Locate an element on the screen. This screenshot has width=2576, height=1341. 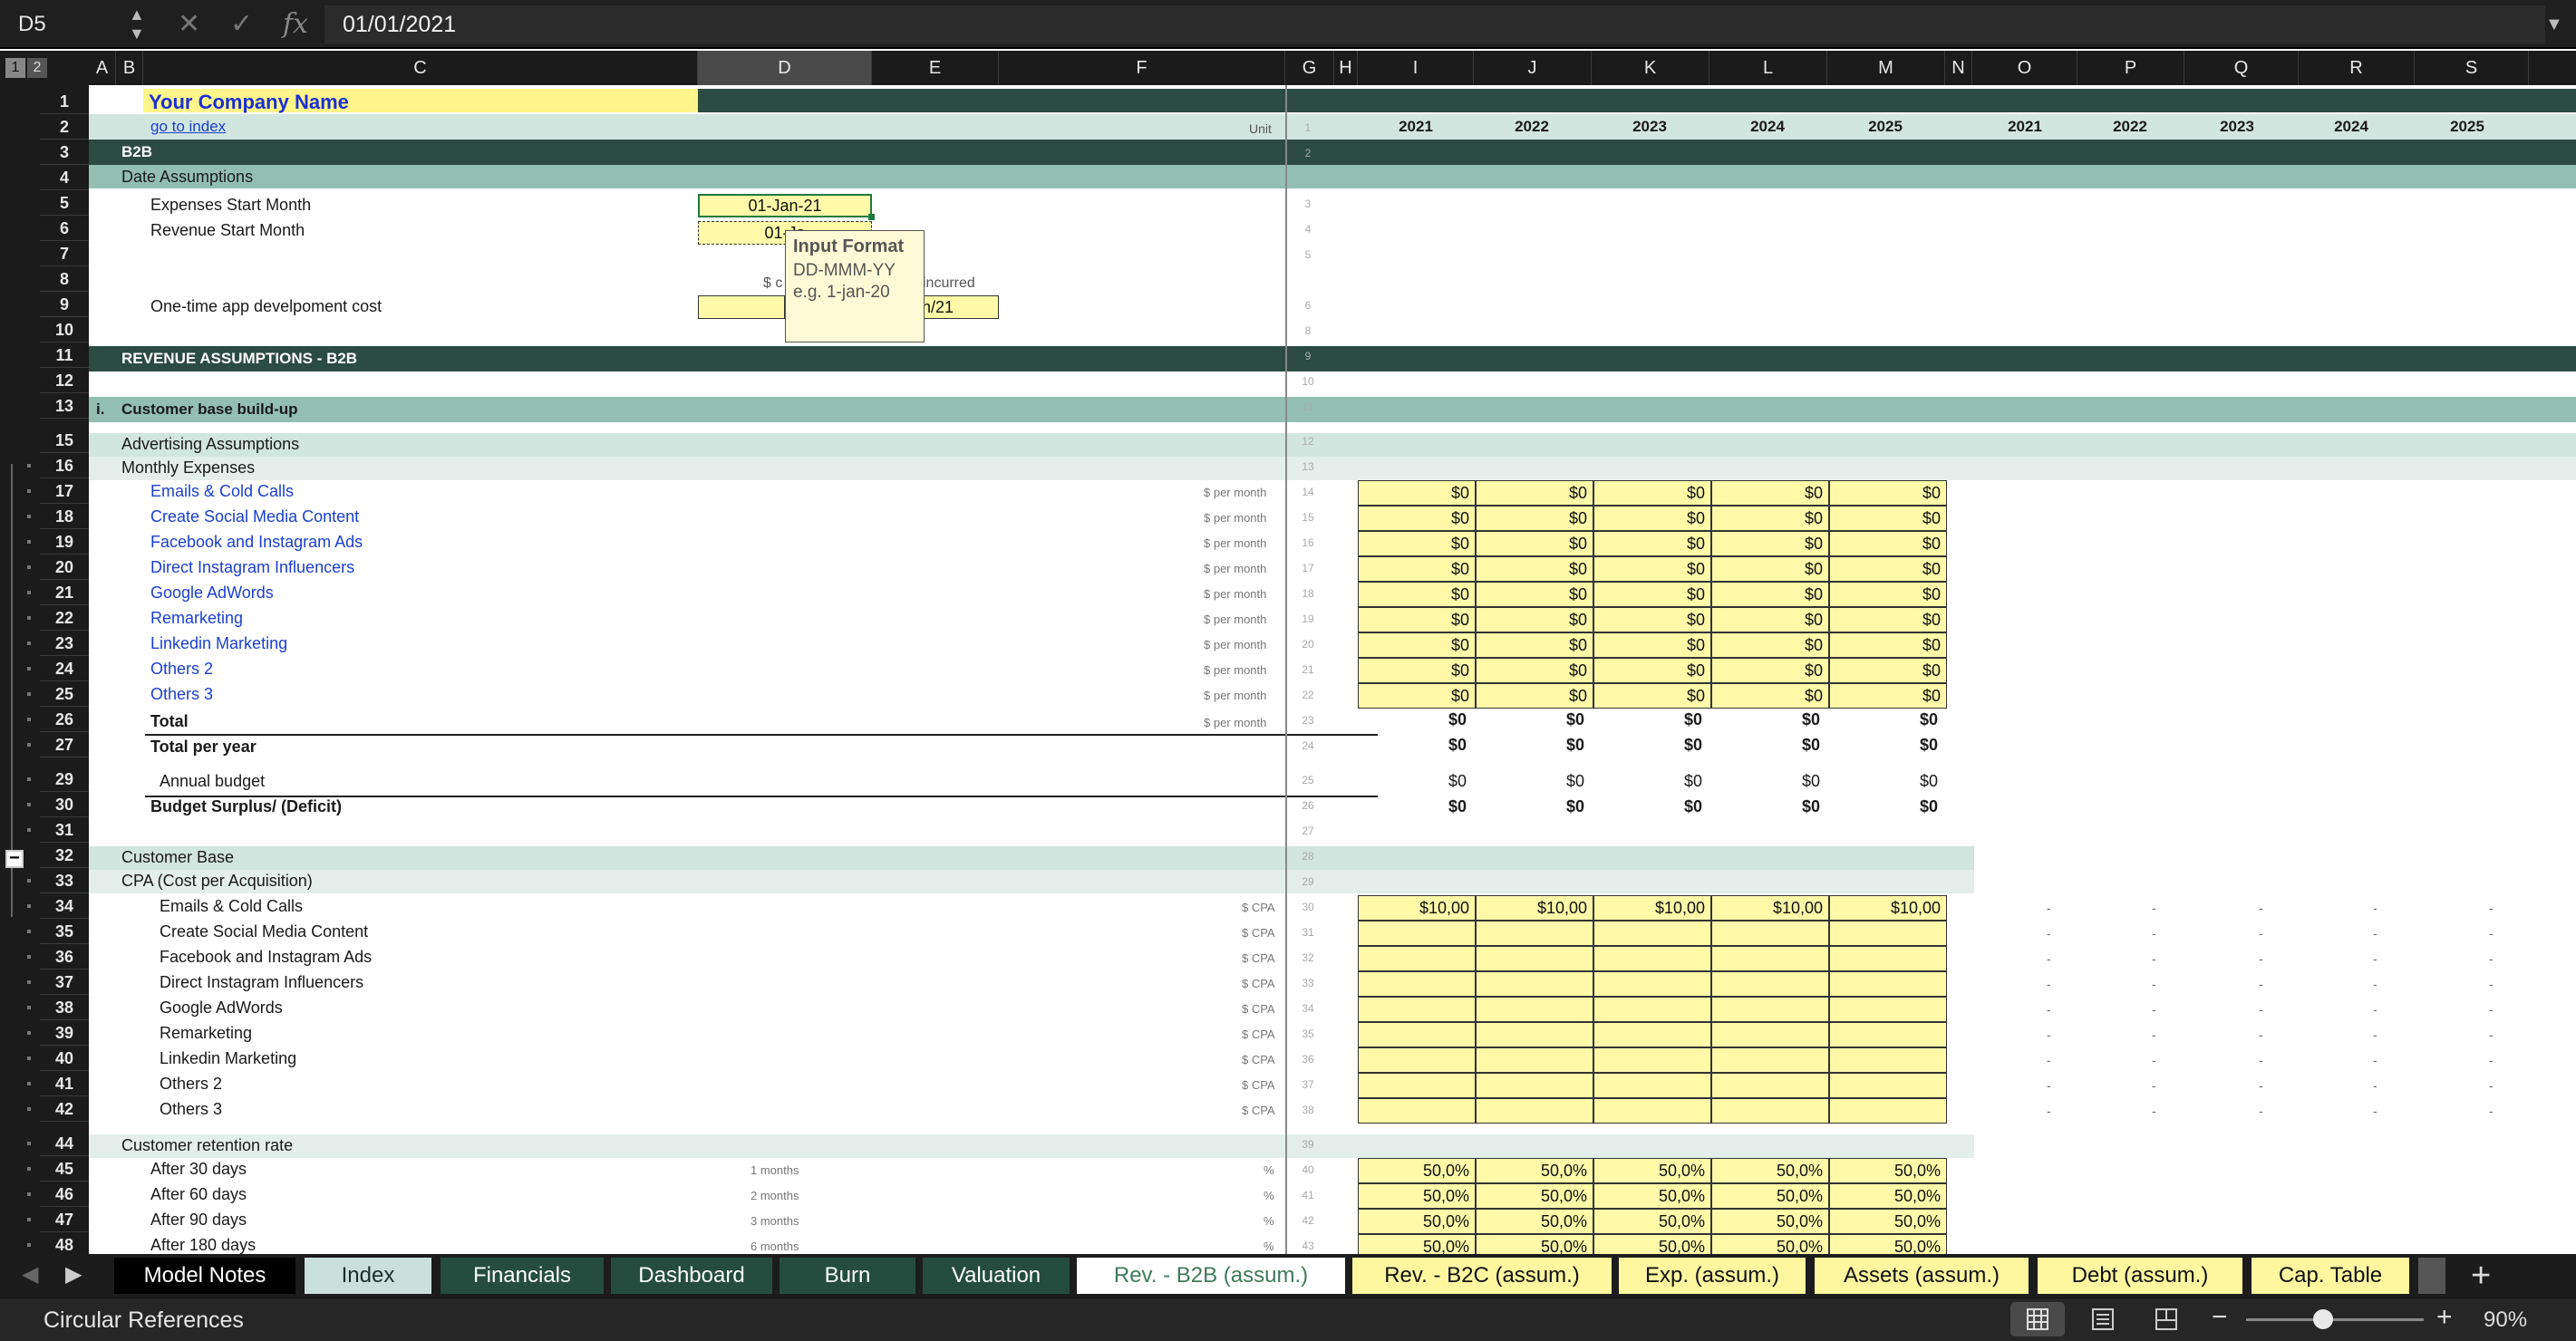
row-header-36: 36 is located at coordinates (64, 957).